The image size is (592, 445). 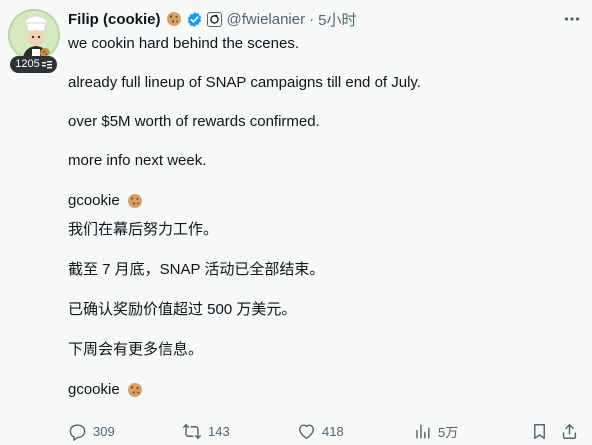 I want to click on heart-icon, so click(x=306, y=431).